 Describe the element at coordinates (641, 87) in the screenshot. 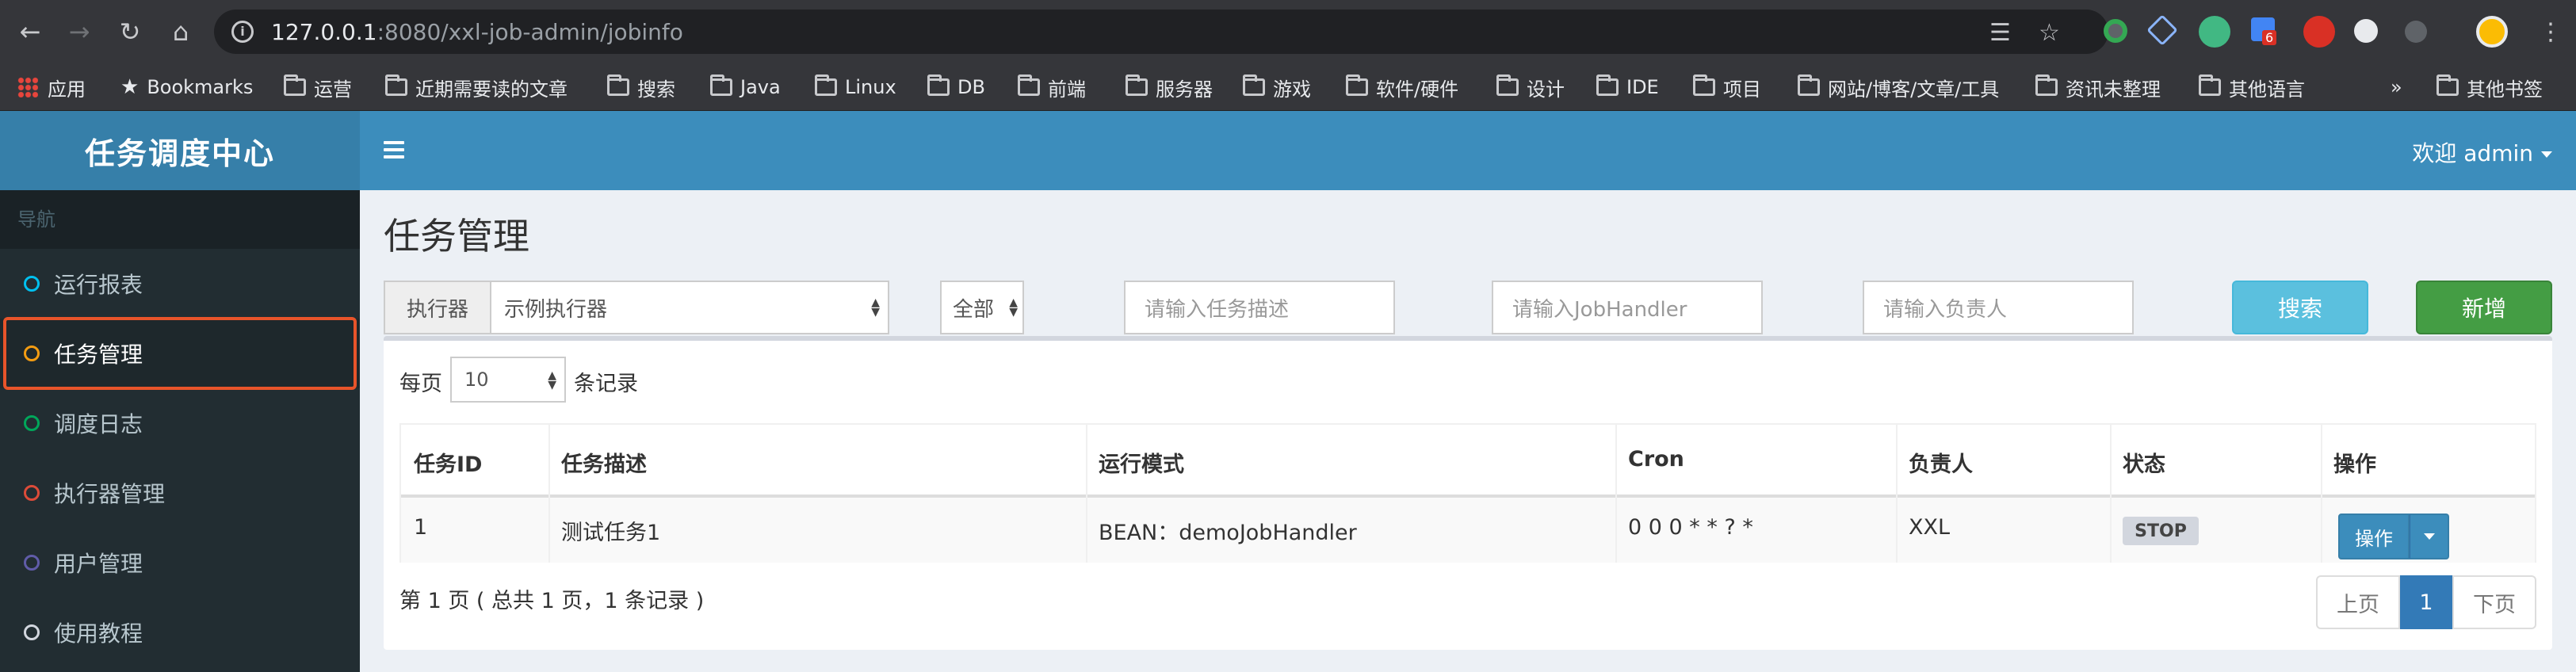

I see `bookmark-folder-search: 搜索` at that location.